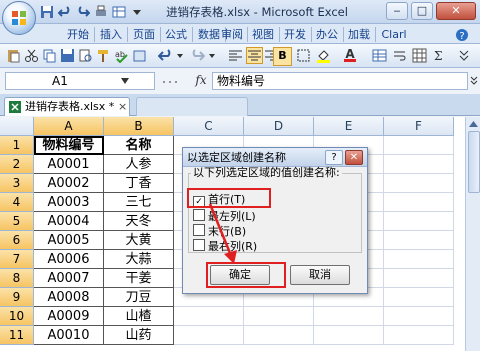 The height and width of the screenshot is (351, 480). I want to click on table-cell: 名称, so click(139, 145).